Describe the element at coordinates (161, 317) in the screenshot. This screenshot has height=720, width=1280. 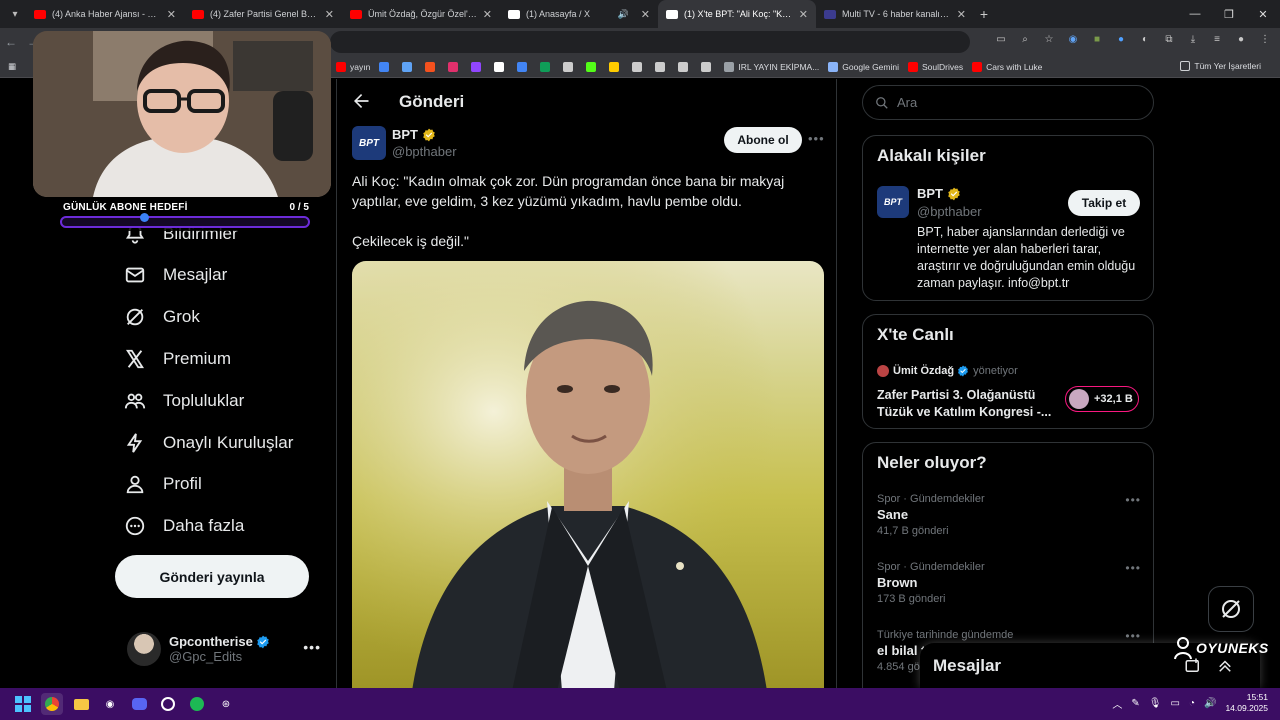
I see `nav-item: Grok` at that location.